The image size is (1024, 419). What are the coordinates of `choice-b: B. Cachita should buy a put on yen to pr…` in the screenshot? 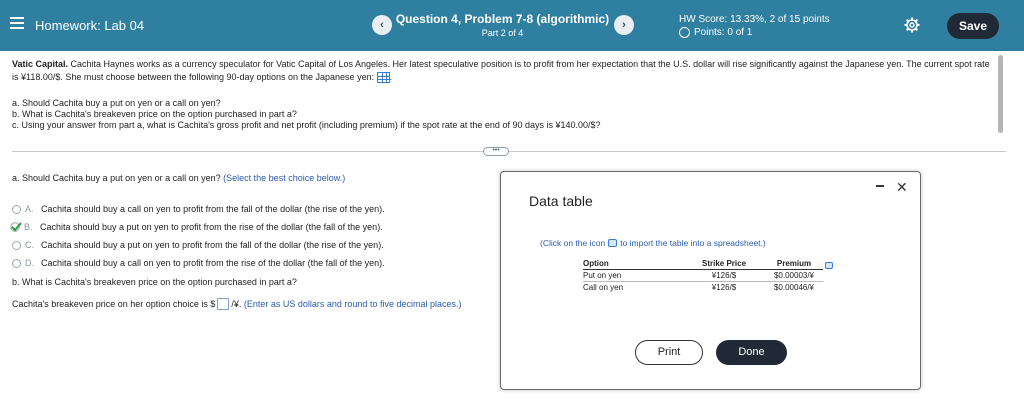 It's located at (197, 227).